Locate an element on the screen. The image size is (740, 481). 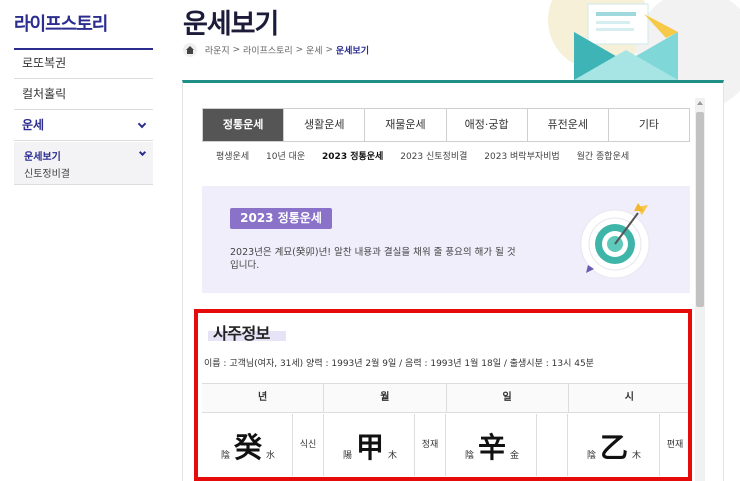
scroll-up-arrow-icon is located at coordinates (700, 103).